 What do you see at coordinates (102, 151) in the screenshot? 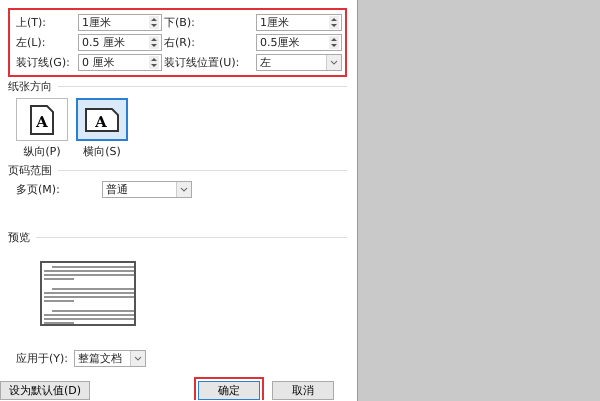
I see `orientation-label: 横向(S)` at bounding box center [102, 151].